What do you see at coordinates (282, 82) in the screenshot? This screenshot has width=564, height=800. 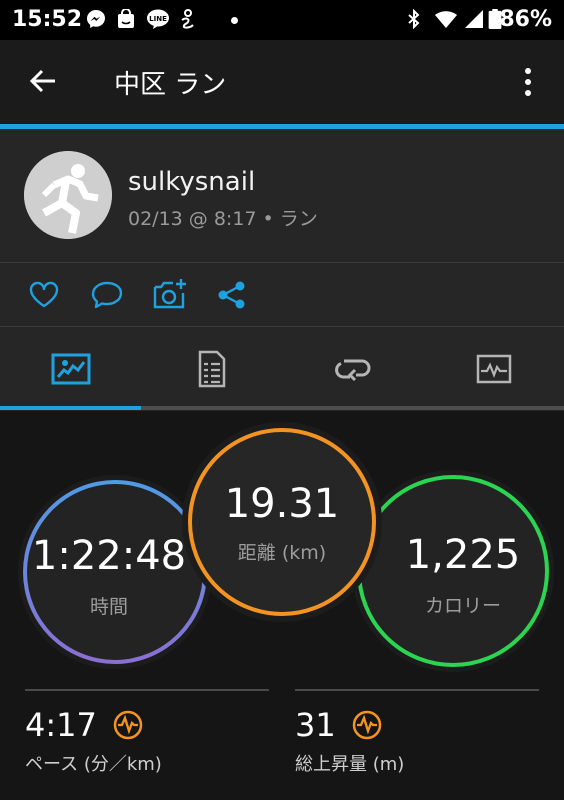 I see `app-bar: 中区 ラン` at bounding box center [282, 82].